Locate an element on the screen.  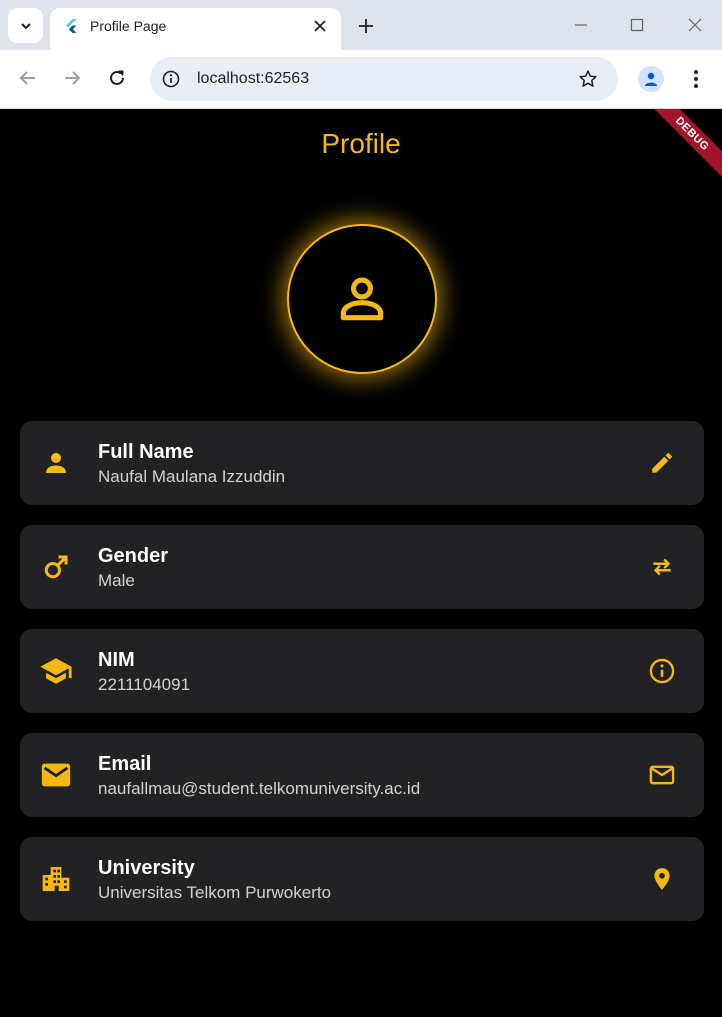
university-location-button is located at coordinates (662, 879).